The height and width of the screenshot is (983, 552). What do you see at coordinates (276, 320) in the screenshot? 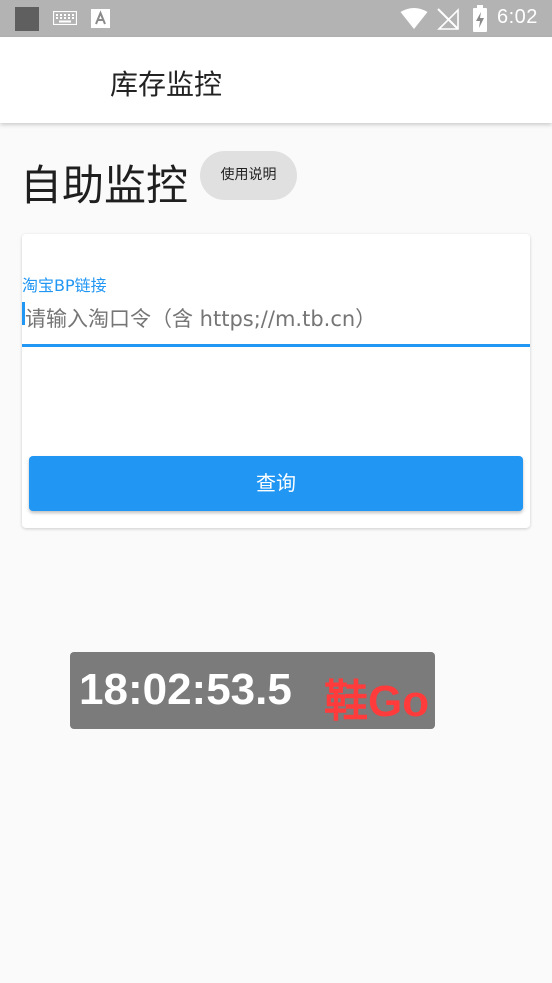
I see `link-input` at bounding box center [276, 320].